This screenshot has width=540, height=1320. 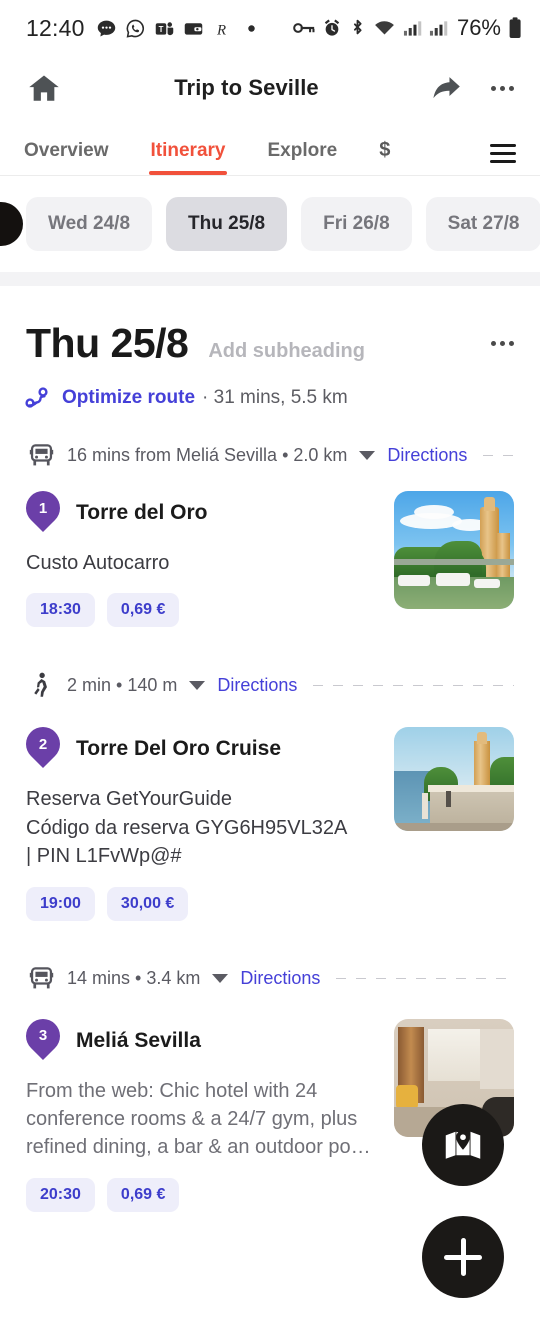 I want to click on day-title: Thu 25/8, so click(x=107, y=343).